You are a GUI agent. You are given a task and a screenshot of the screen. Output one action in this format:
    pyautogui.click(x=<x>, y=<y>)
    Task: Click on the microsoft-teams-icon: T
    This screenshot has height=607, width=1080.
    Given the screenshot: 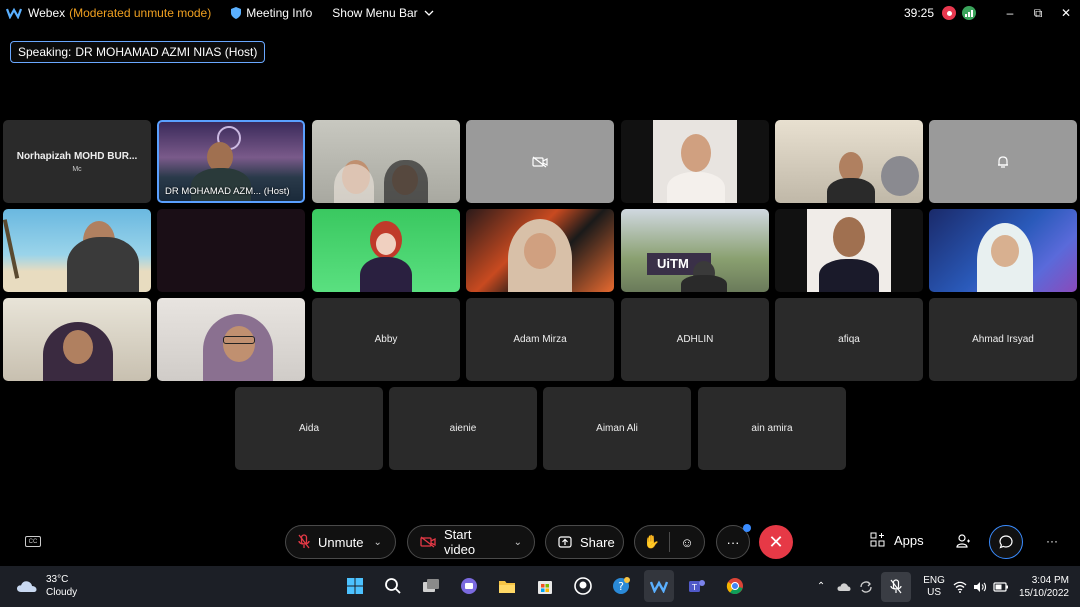 What is the action you would take?
    pyautogui.click(x=697, y=586)
    